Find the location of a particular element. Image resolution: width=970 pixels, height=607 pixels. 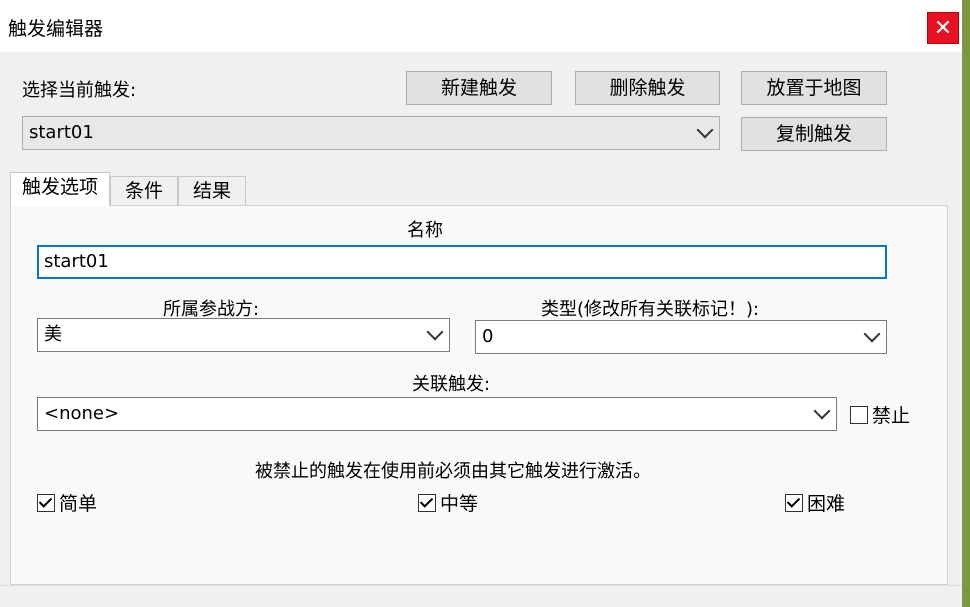

difficulty-easy-label: 简单 is located at coordinates (78, 504).